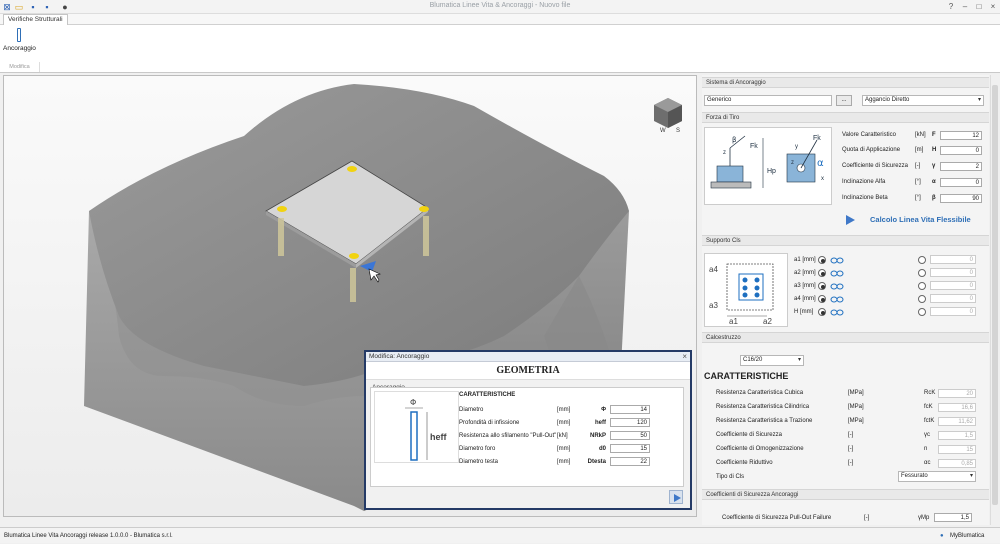  Describe the element at coordinates (767, 321) in the screenshot. I see `a2-label: a2` at that location.